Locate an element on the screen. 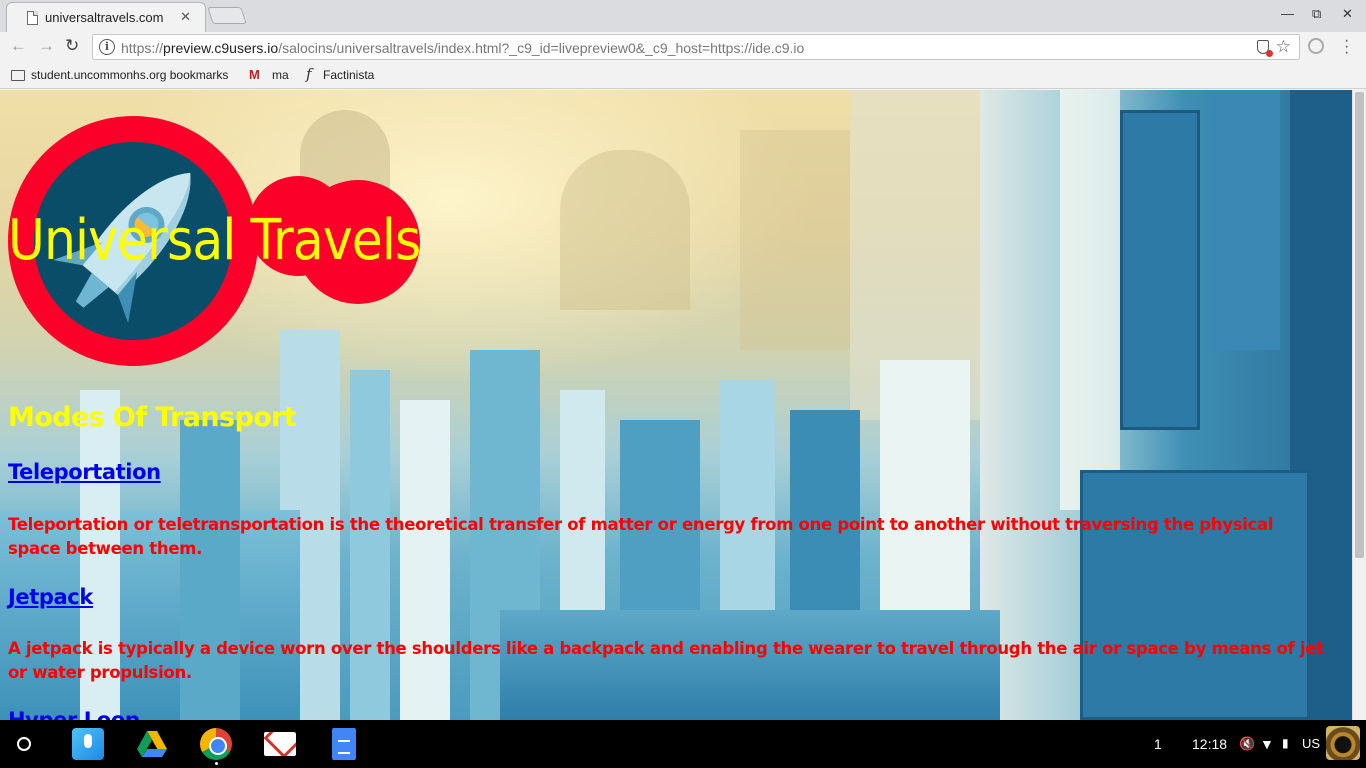 This screenshot has height=768, width=1366. forward-button: → is located at coordinates (46, 46).